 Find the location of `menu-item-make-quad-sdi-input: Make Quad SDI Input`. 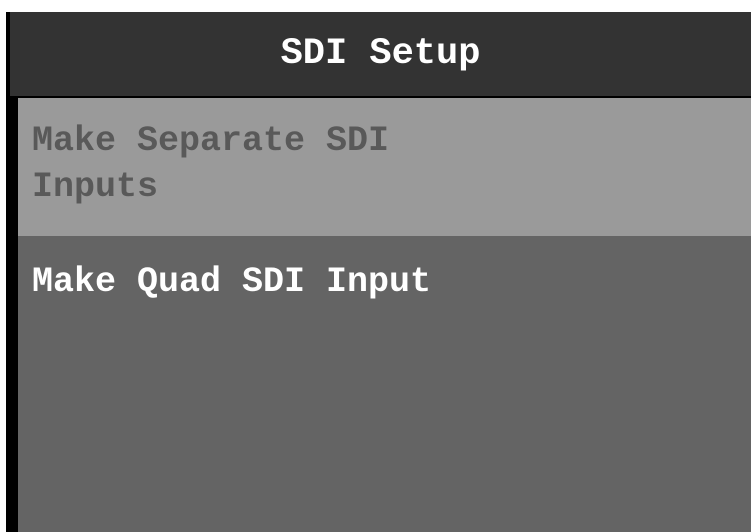

menu-item-make-quad-sdi-input: Make Quad SDI Input is located at coordinates (384, 276).